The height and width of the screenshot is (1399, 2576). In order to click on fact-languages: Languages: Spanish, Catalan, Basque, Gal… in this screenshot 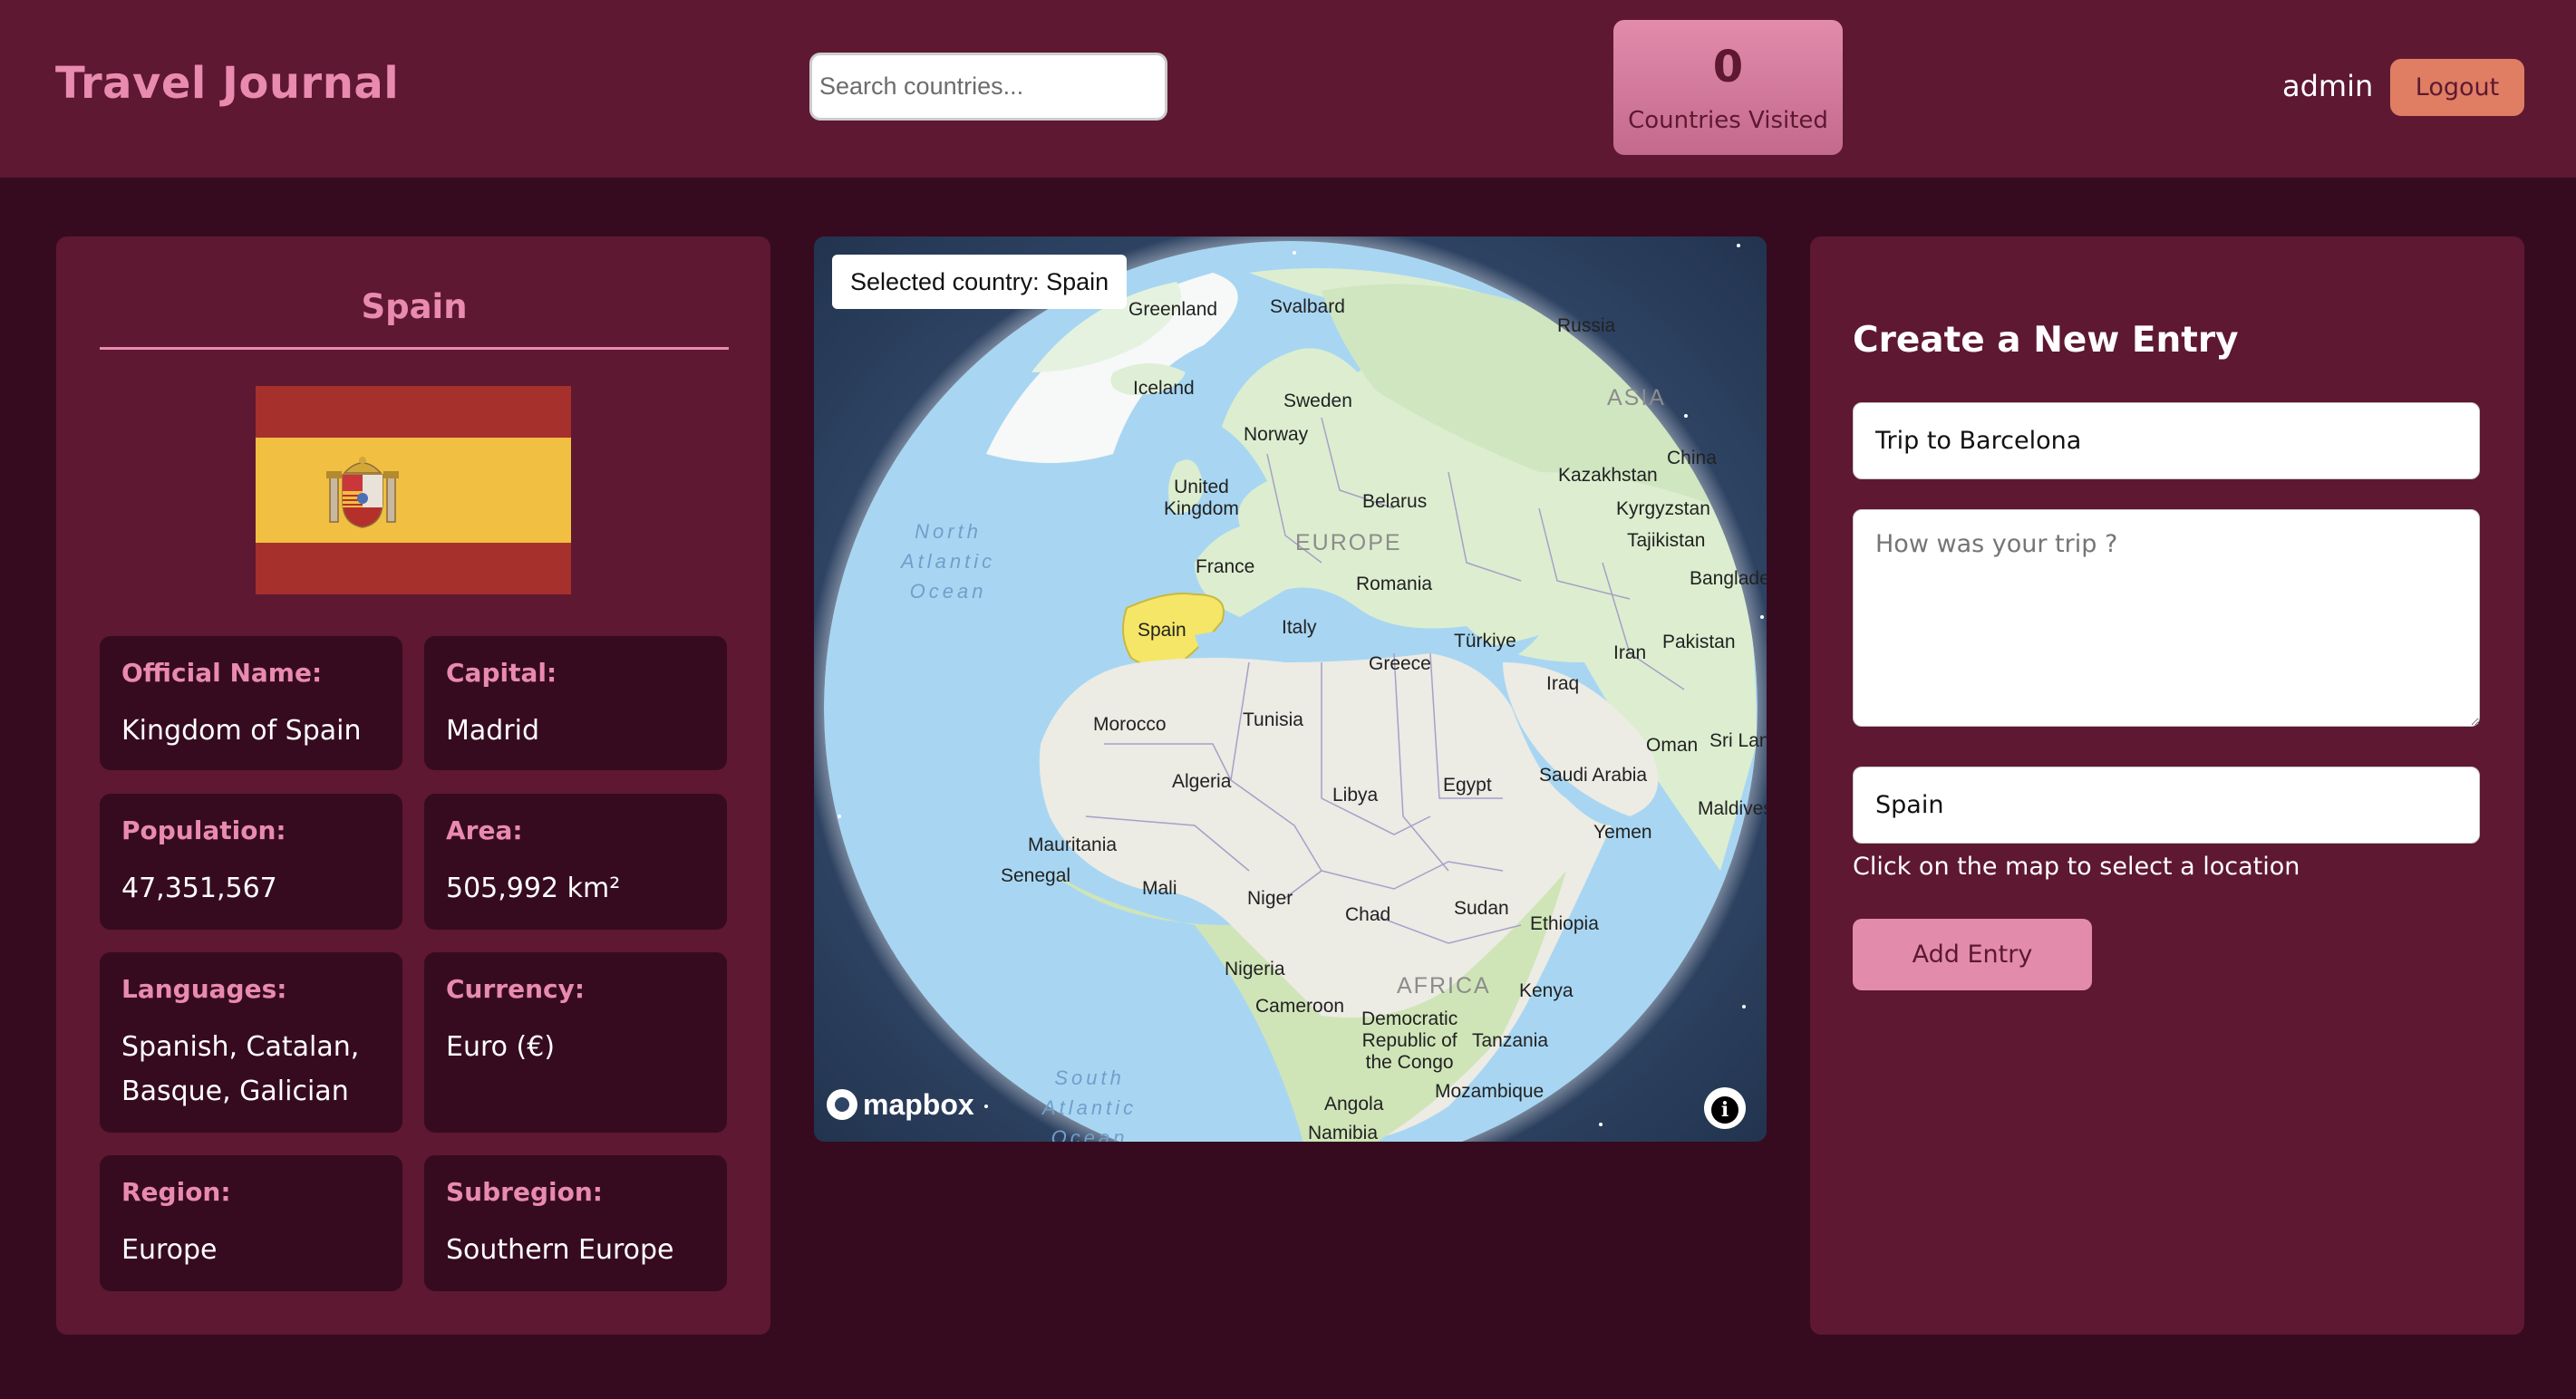, I will do `click(251, 1042)`.